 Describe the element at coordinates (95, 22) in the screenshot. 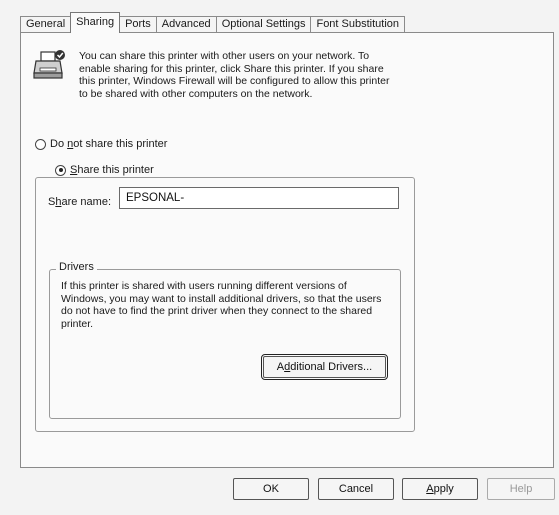

I see `tab-sharing: Sharing` at that location.